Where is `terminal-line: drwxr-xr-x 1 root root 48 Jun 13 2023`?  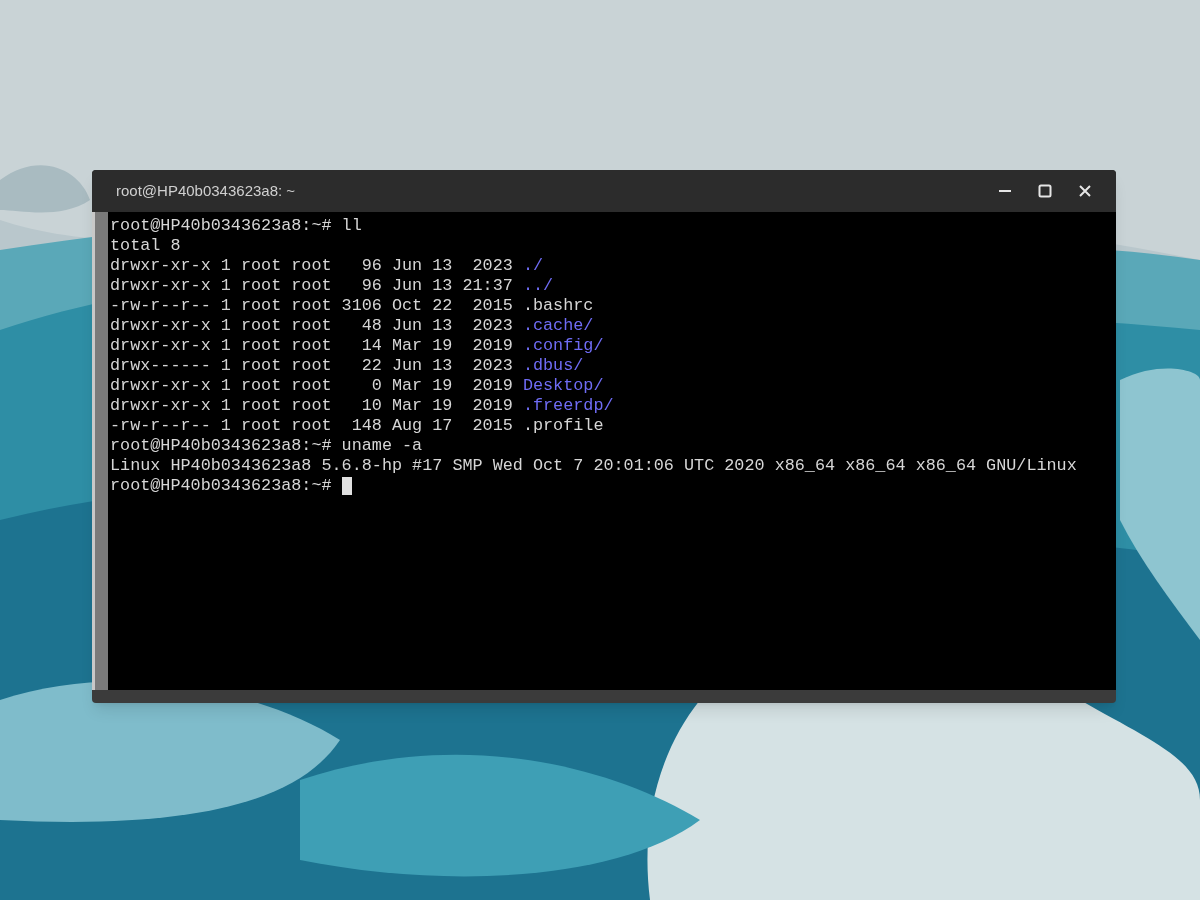
terminal-line: drwxr-xr-x 1 root root 48 Jun 13 2023 is located at coordinates (312, 326).